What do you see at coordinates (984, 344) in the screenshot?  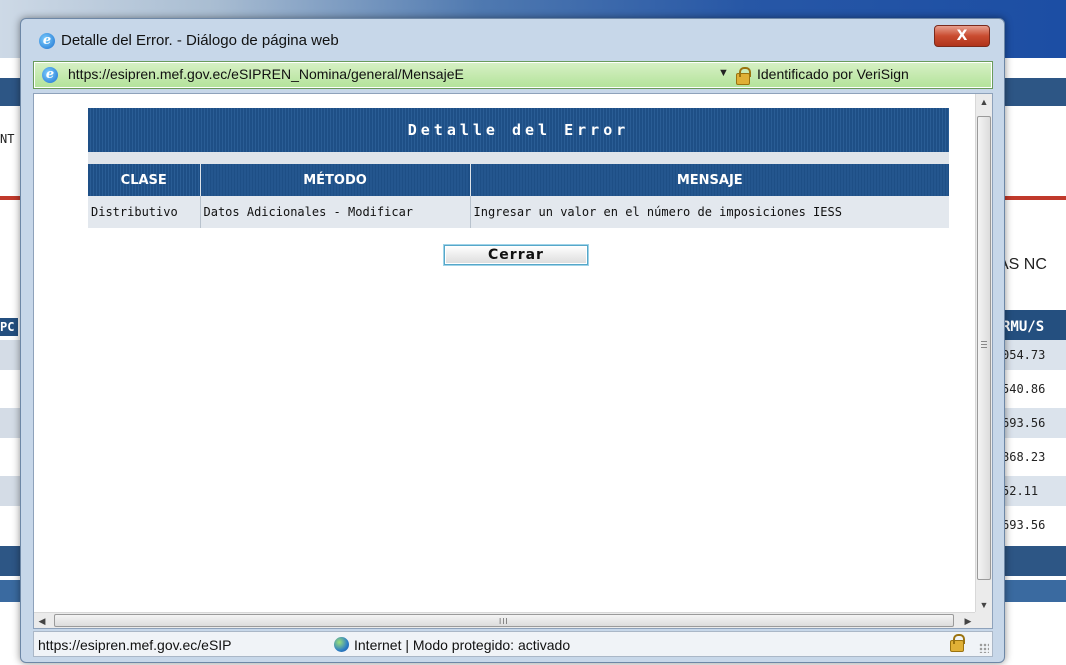 I see `scroll-grip-icon` at bounding box center [984, 344].